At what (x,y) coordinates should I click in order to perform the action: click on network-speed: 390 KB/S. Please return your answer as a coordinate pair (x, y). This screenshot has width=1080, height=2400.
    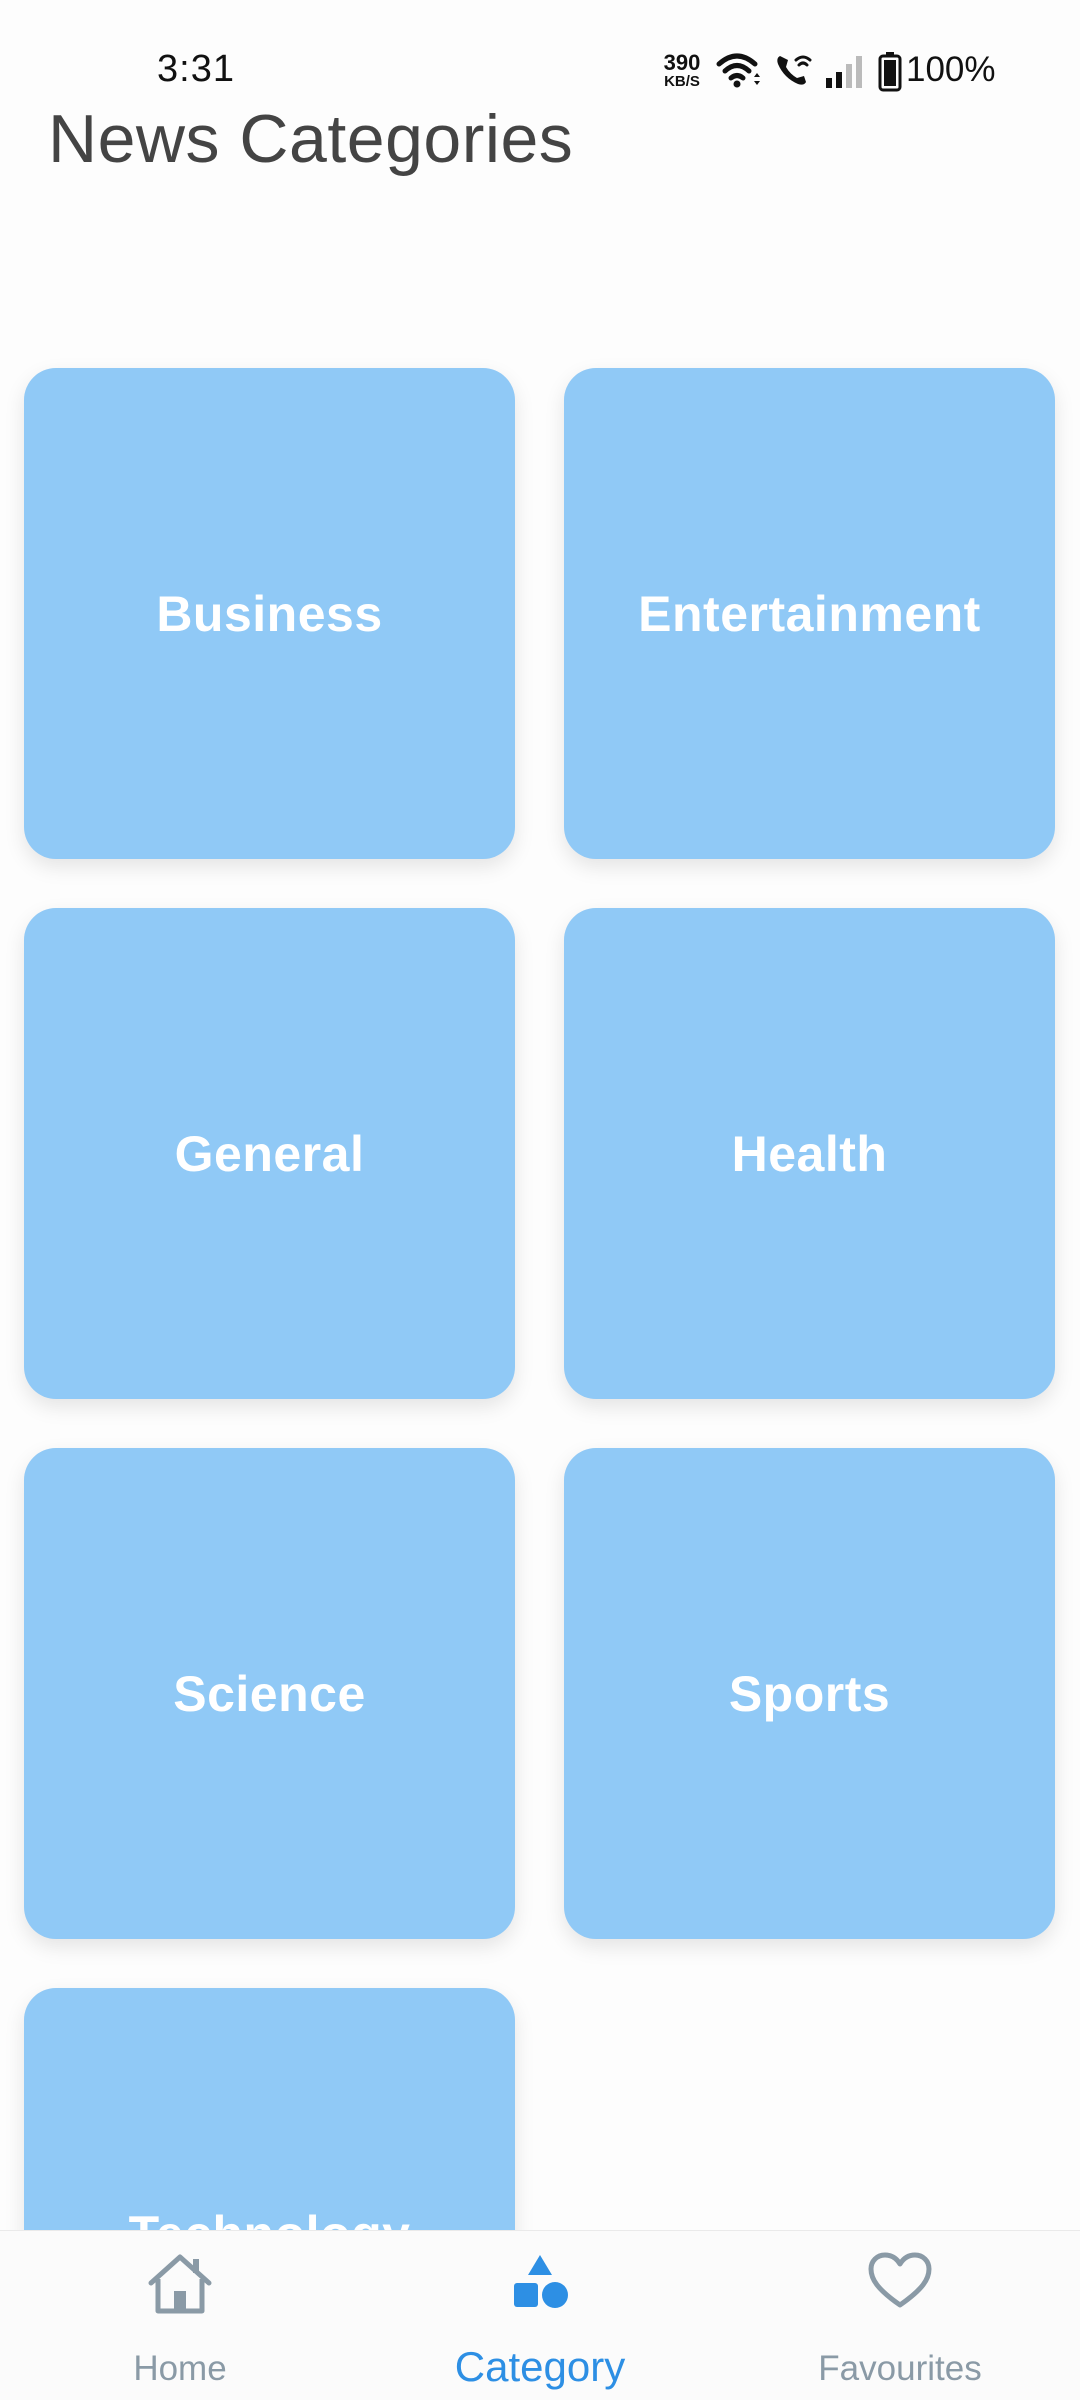
    Looking at the image, I should click on (682, 70).